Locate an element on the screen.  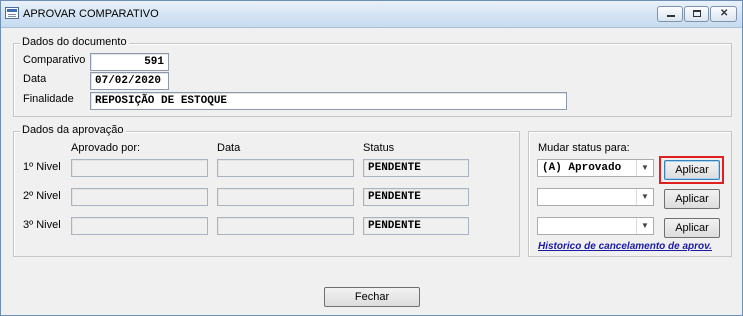
data-field: 07/02/2020 is located at coordinates (129, 81).